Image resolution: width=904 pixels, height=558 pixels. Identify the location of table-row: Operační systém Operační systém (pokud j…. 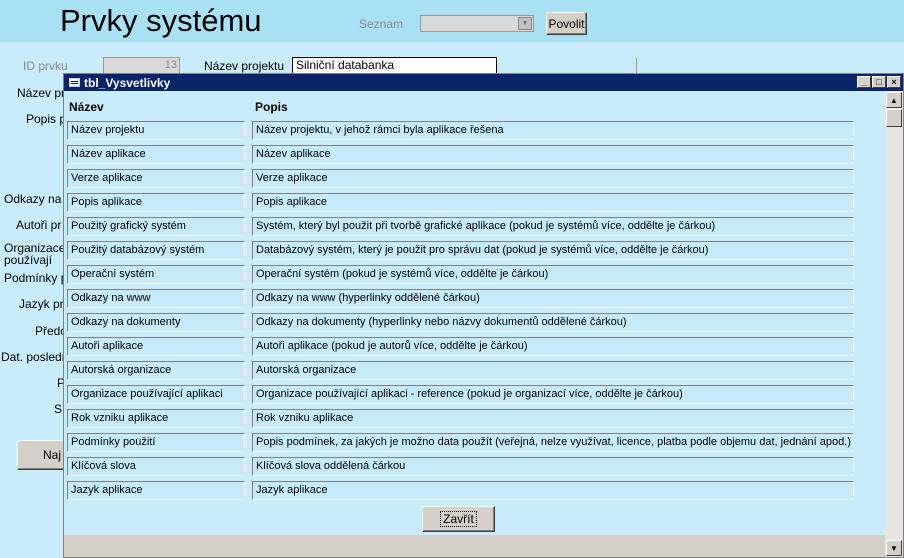
(474, 274).